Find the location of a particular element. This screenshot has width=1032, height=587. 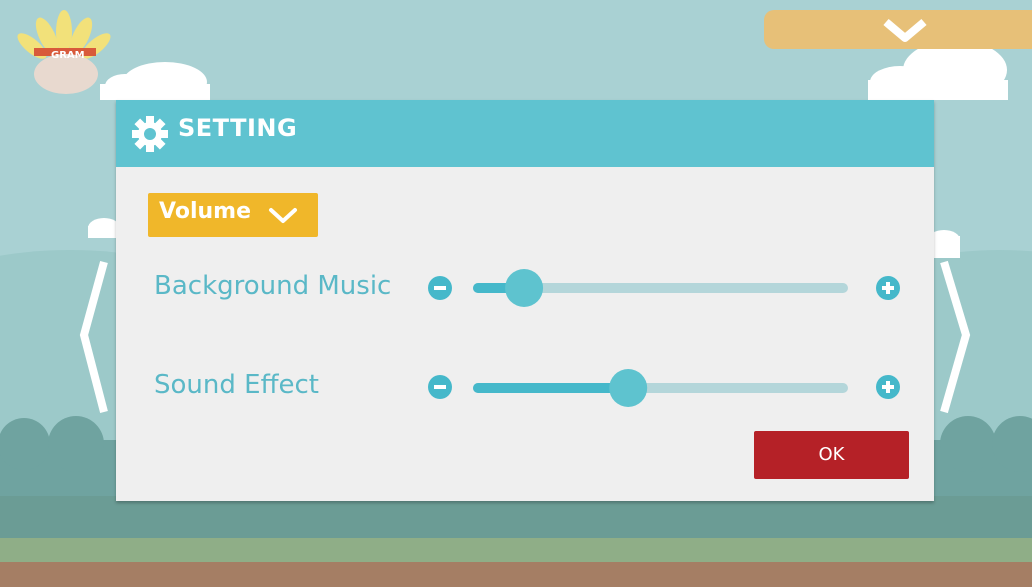

ok-button: OK is located at coordinates (831, 455).